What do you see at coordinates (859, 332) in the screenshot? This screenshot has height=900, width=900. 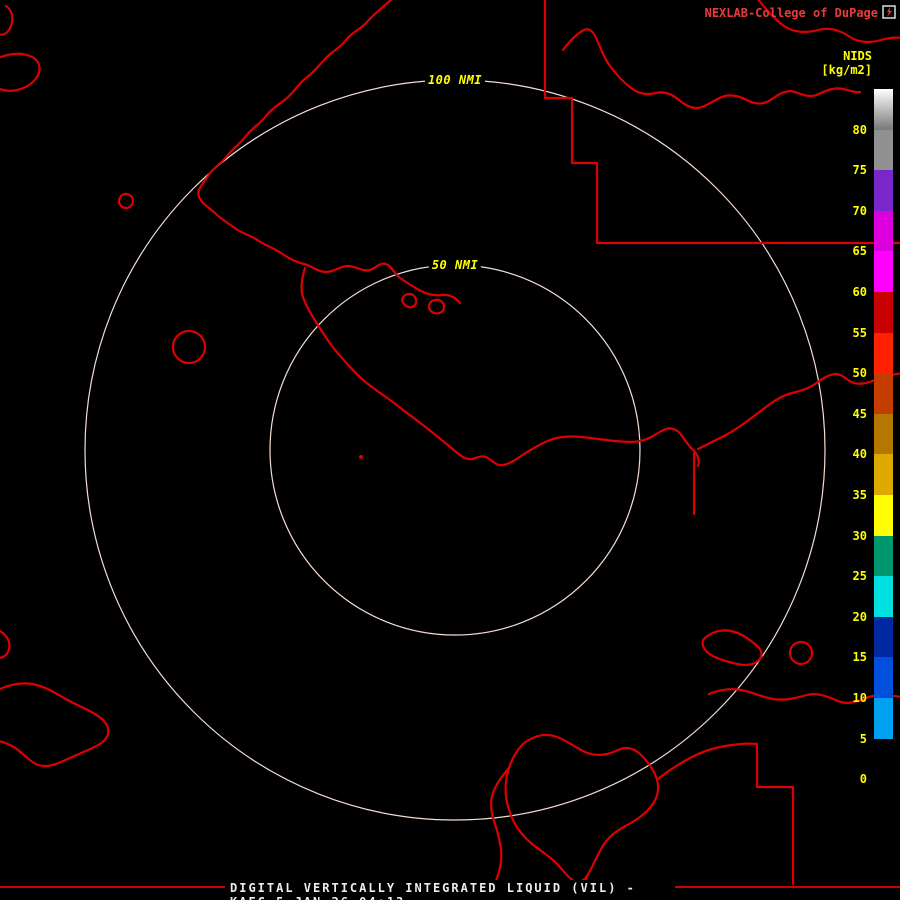 I see `colorbar-tick-label: 55` at bounding box center [859, 332].